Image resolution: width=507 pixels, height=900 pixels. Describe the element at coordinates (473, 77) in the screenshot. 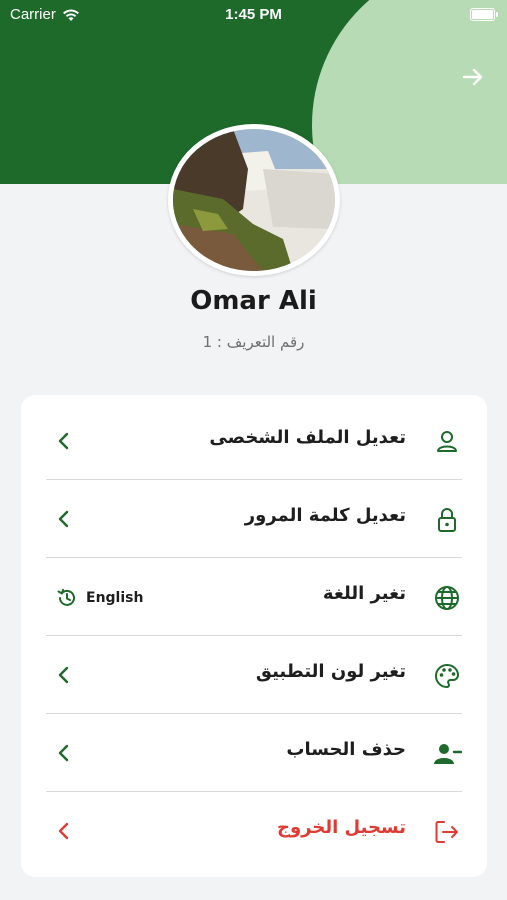

I see `arrow-right-icon` at that location.